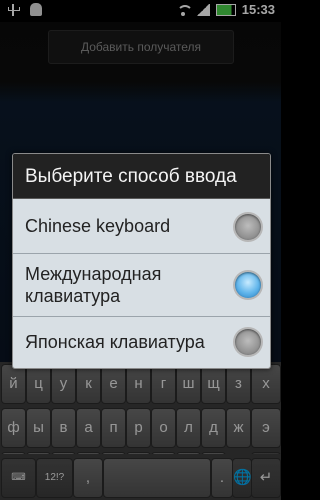 The height and width of the screenshot is (500, 320). I want to click on option-label: Японская клавиатура, so click(115, 342).